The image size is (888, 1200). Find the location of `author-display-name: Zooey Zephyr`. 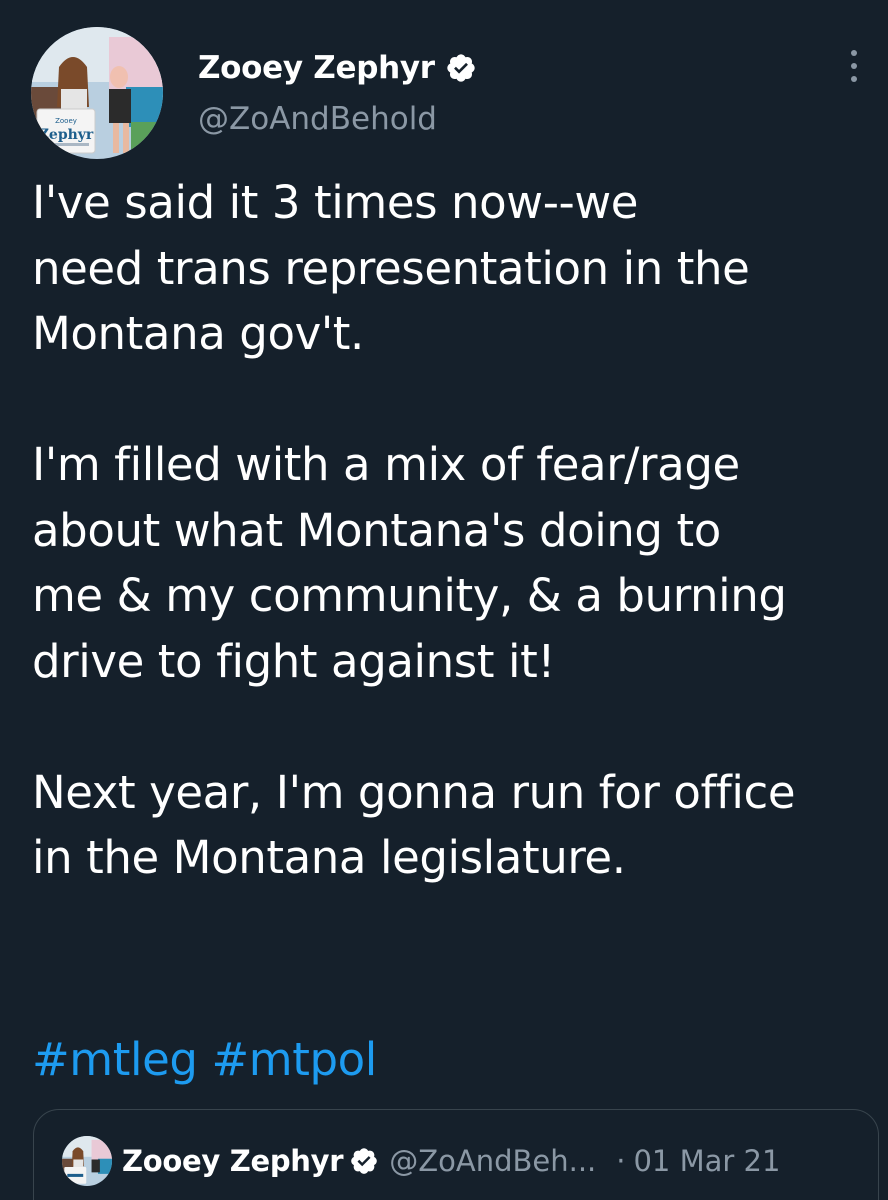

author-display-name: Zooey Zephyr is located at coordinates (316, 68).